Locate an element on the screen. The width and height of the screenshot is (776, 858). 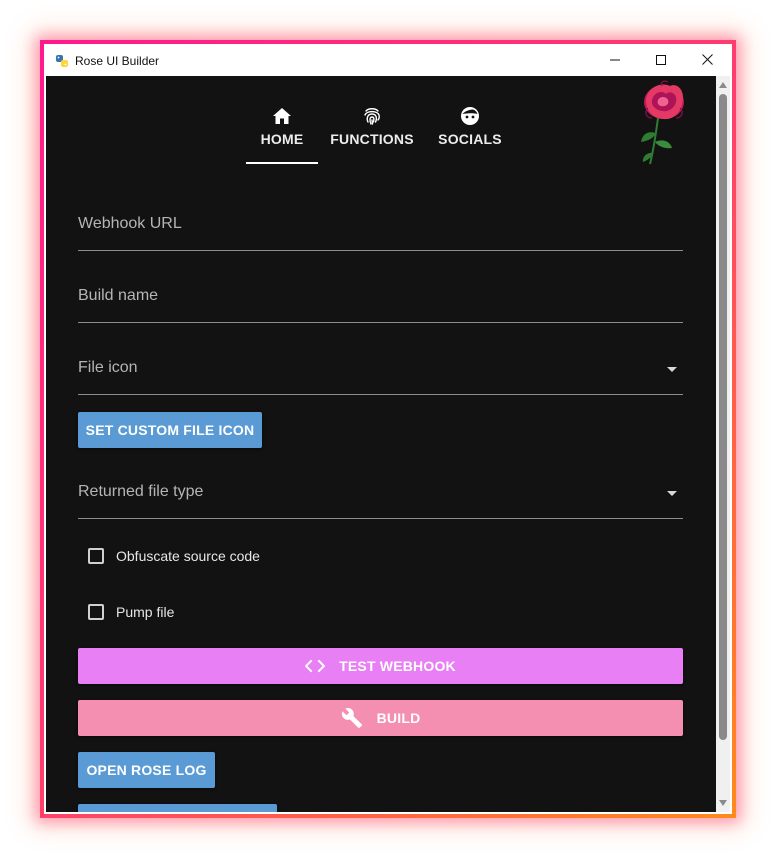
tab-home: HOME is located at coordinates (282, 120).